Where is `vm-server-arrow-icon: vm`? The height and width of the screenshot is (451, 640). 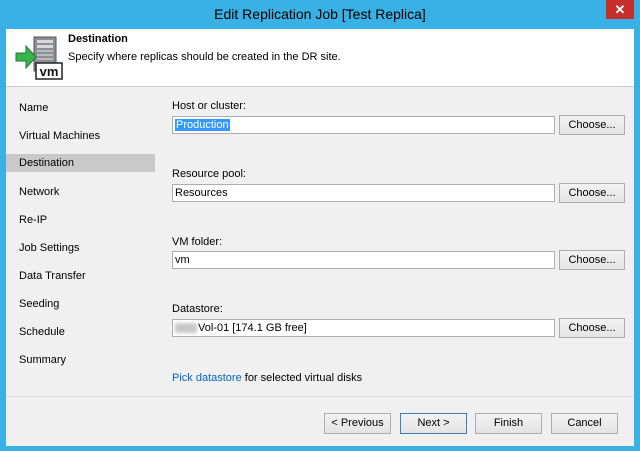
vm-server-arrow-icon: vm is located at coordinates (39, 58).